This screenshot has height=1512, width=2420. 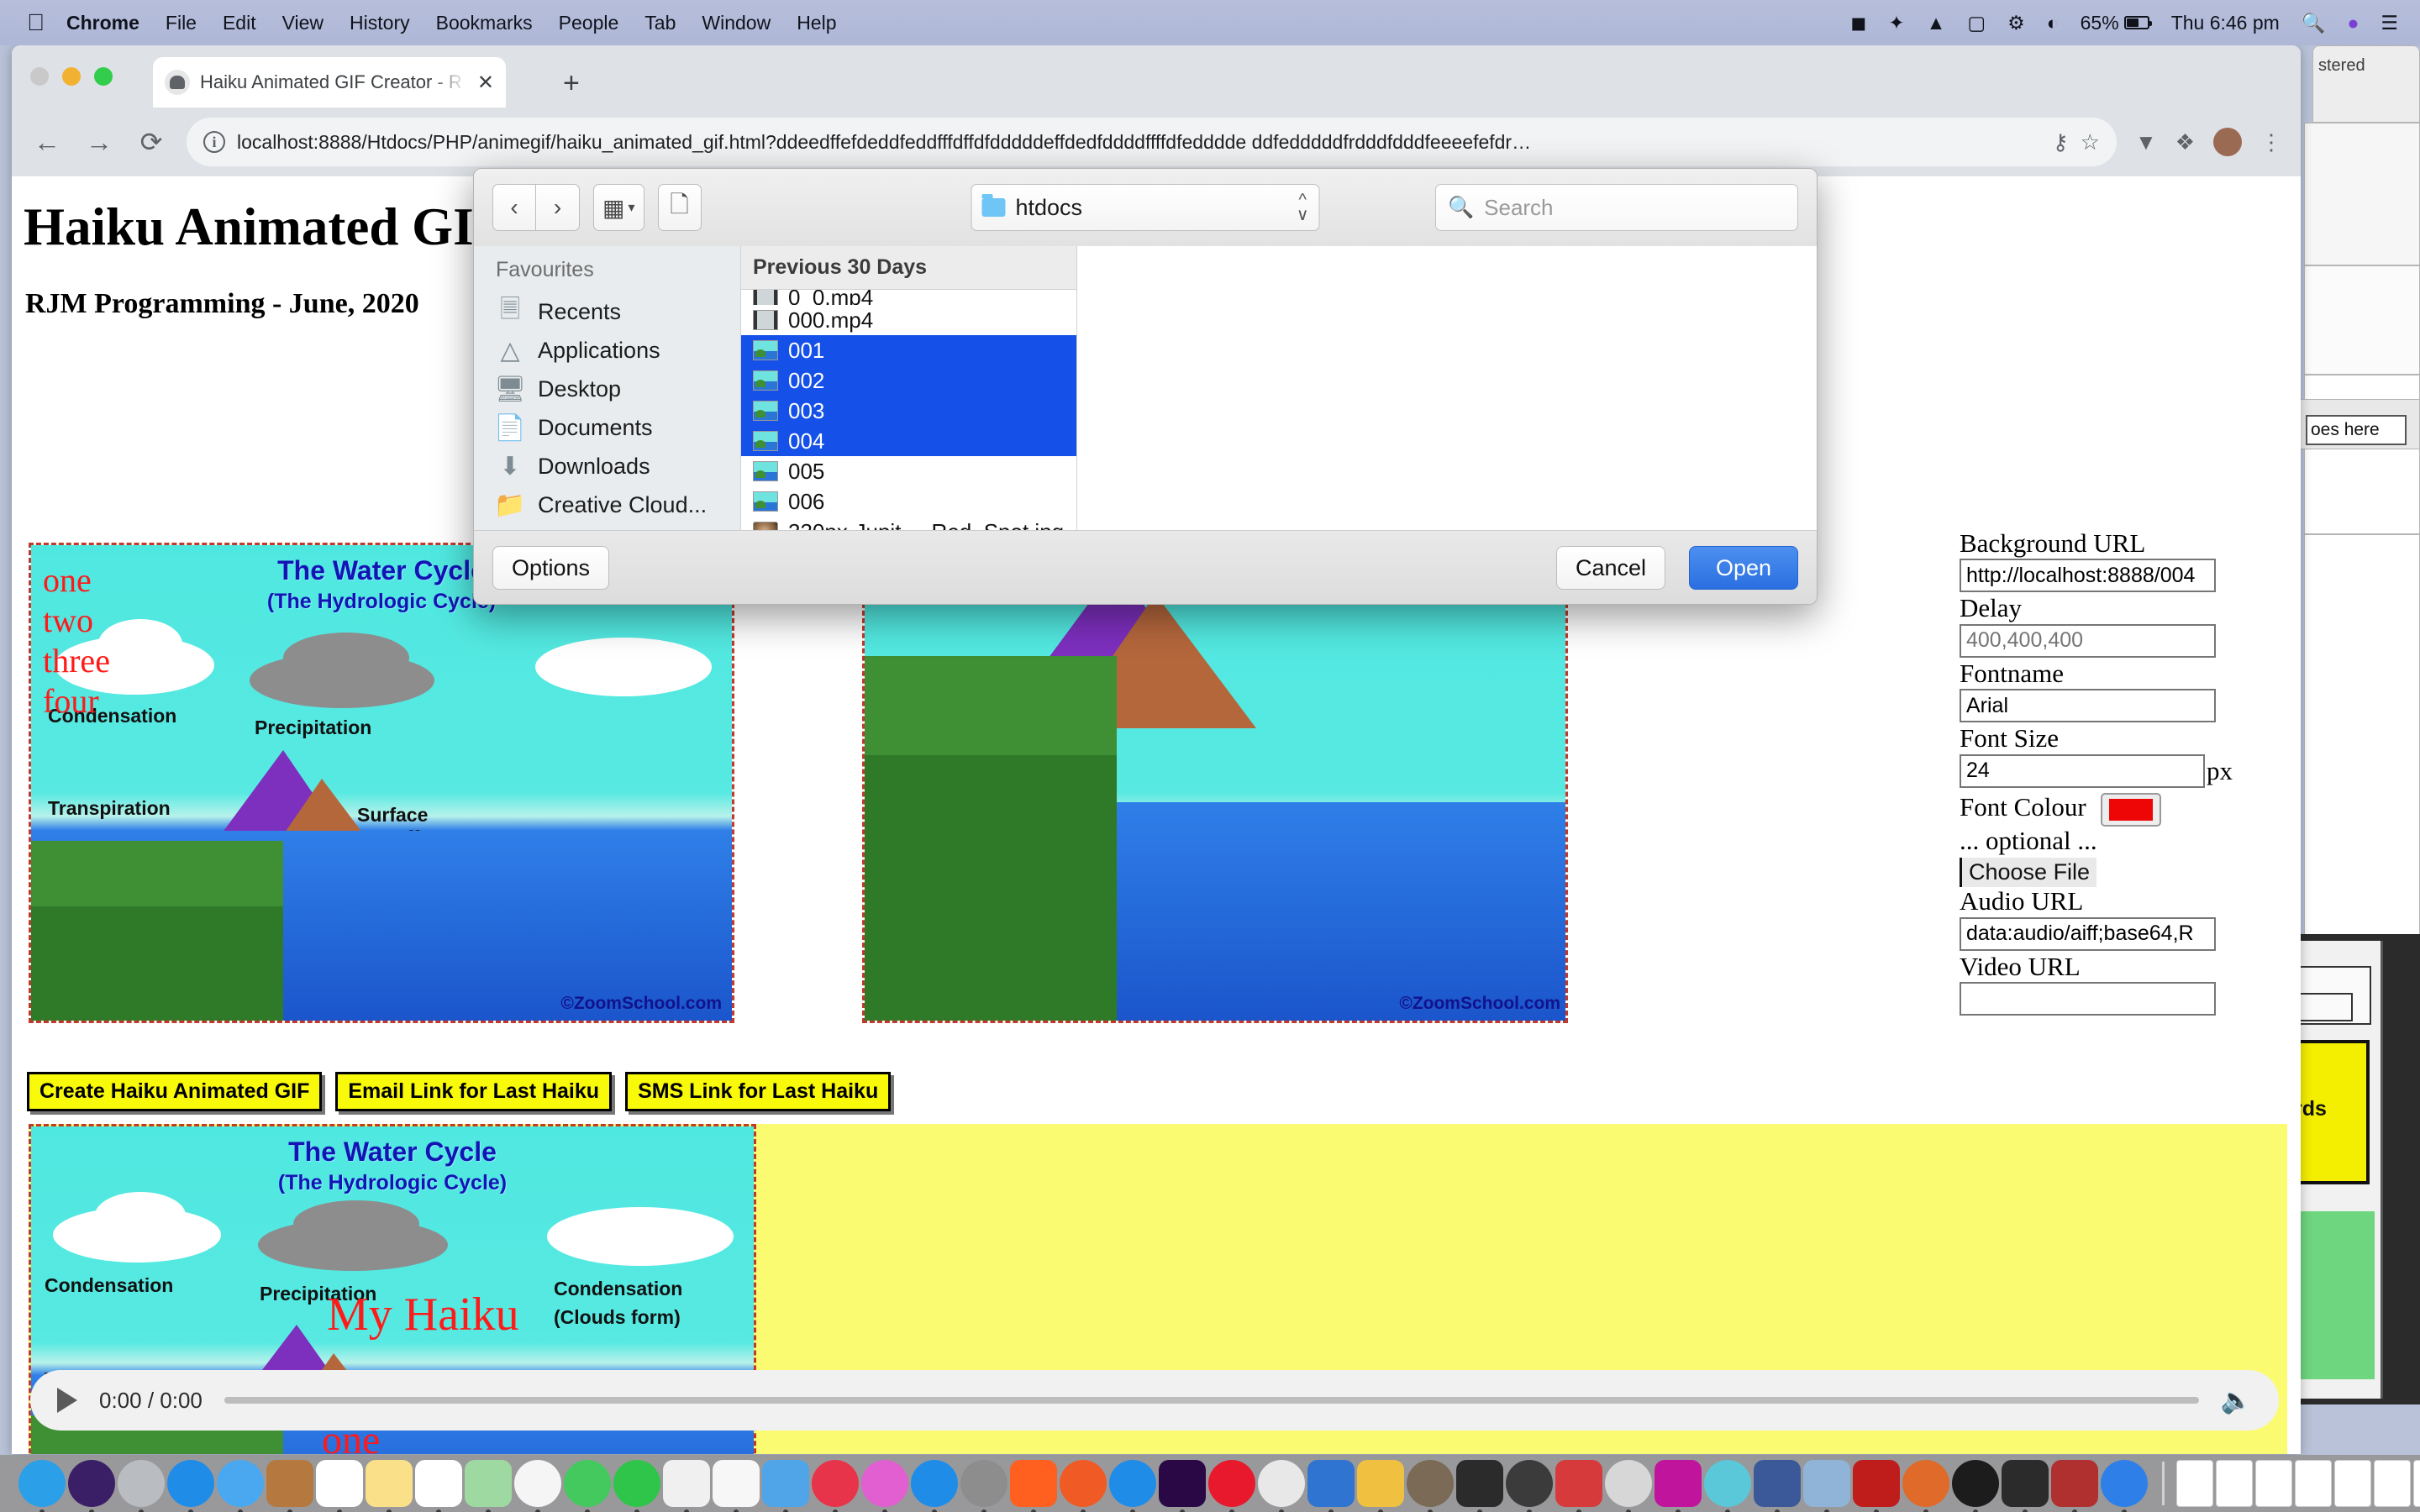 I want to click on brave-icon, so click(x=1282, y=1486).